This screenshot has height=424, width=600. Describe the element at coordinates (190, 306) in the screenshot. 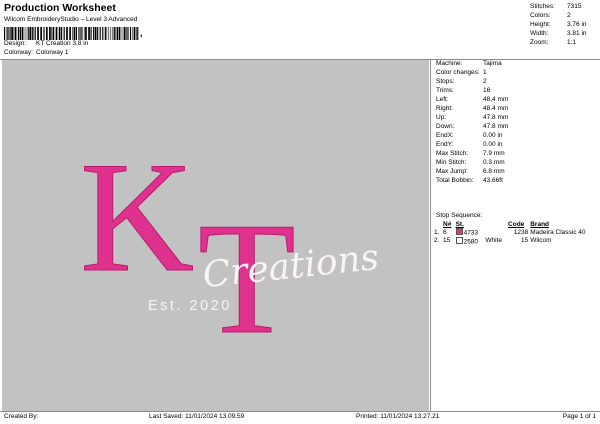

I see `est-2020-text: Est. 2020` at that location.